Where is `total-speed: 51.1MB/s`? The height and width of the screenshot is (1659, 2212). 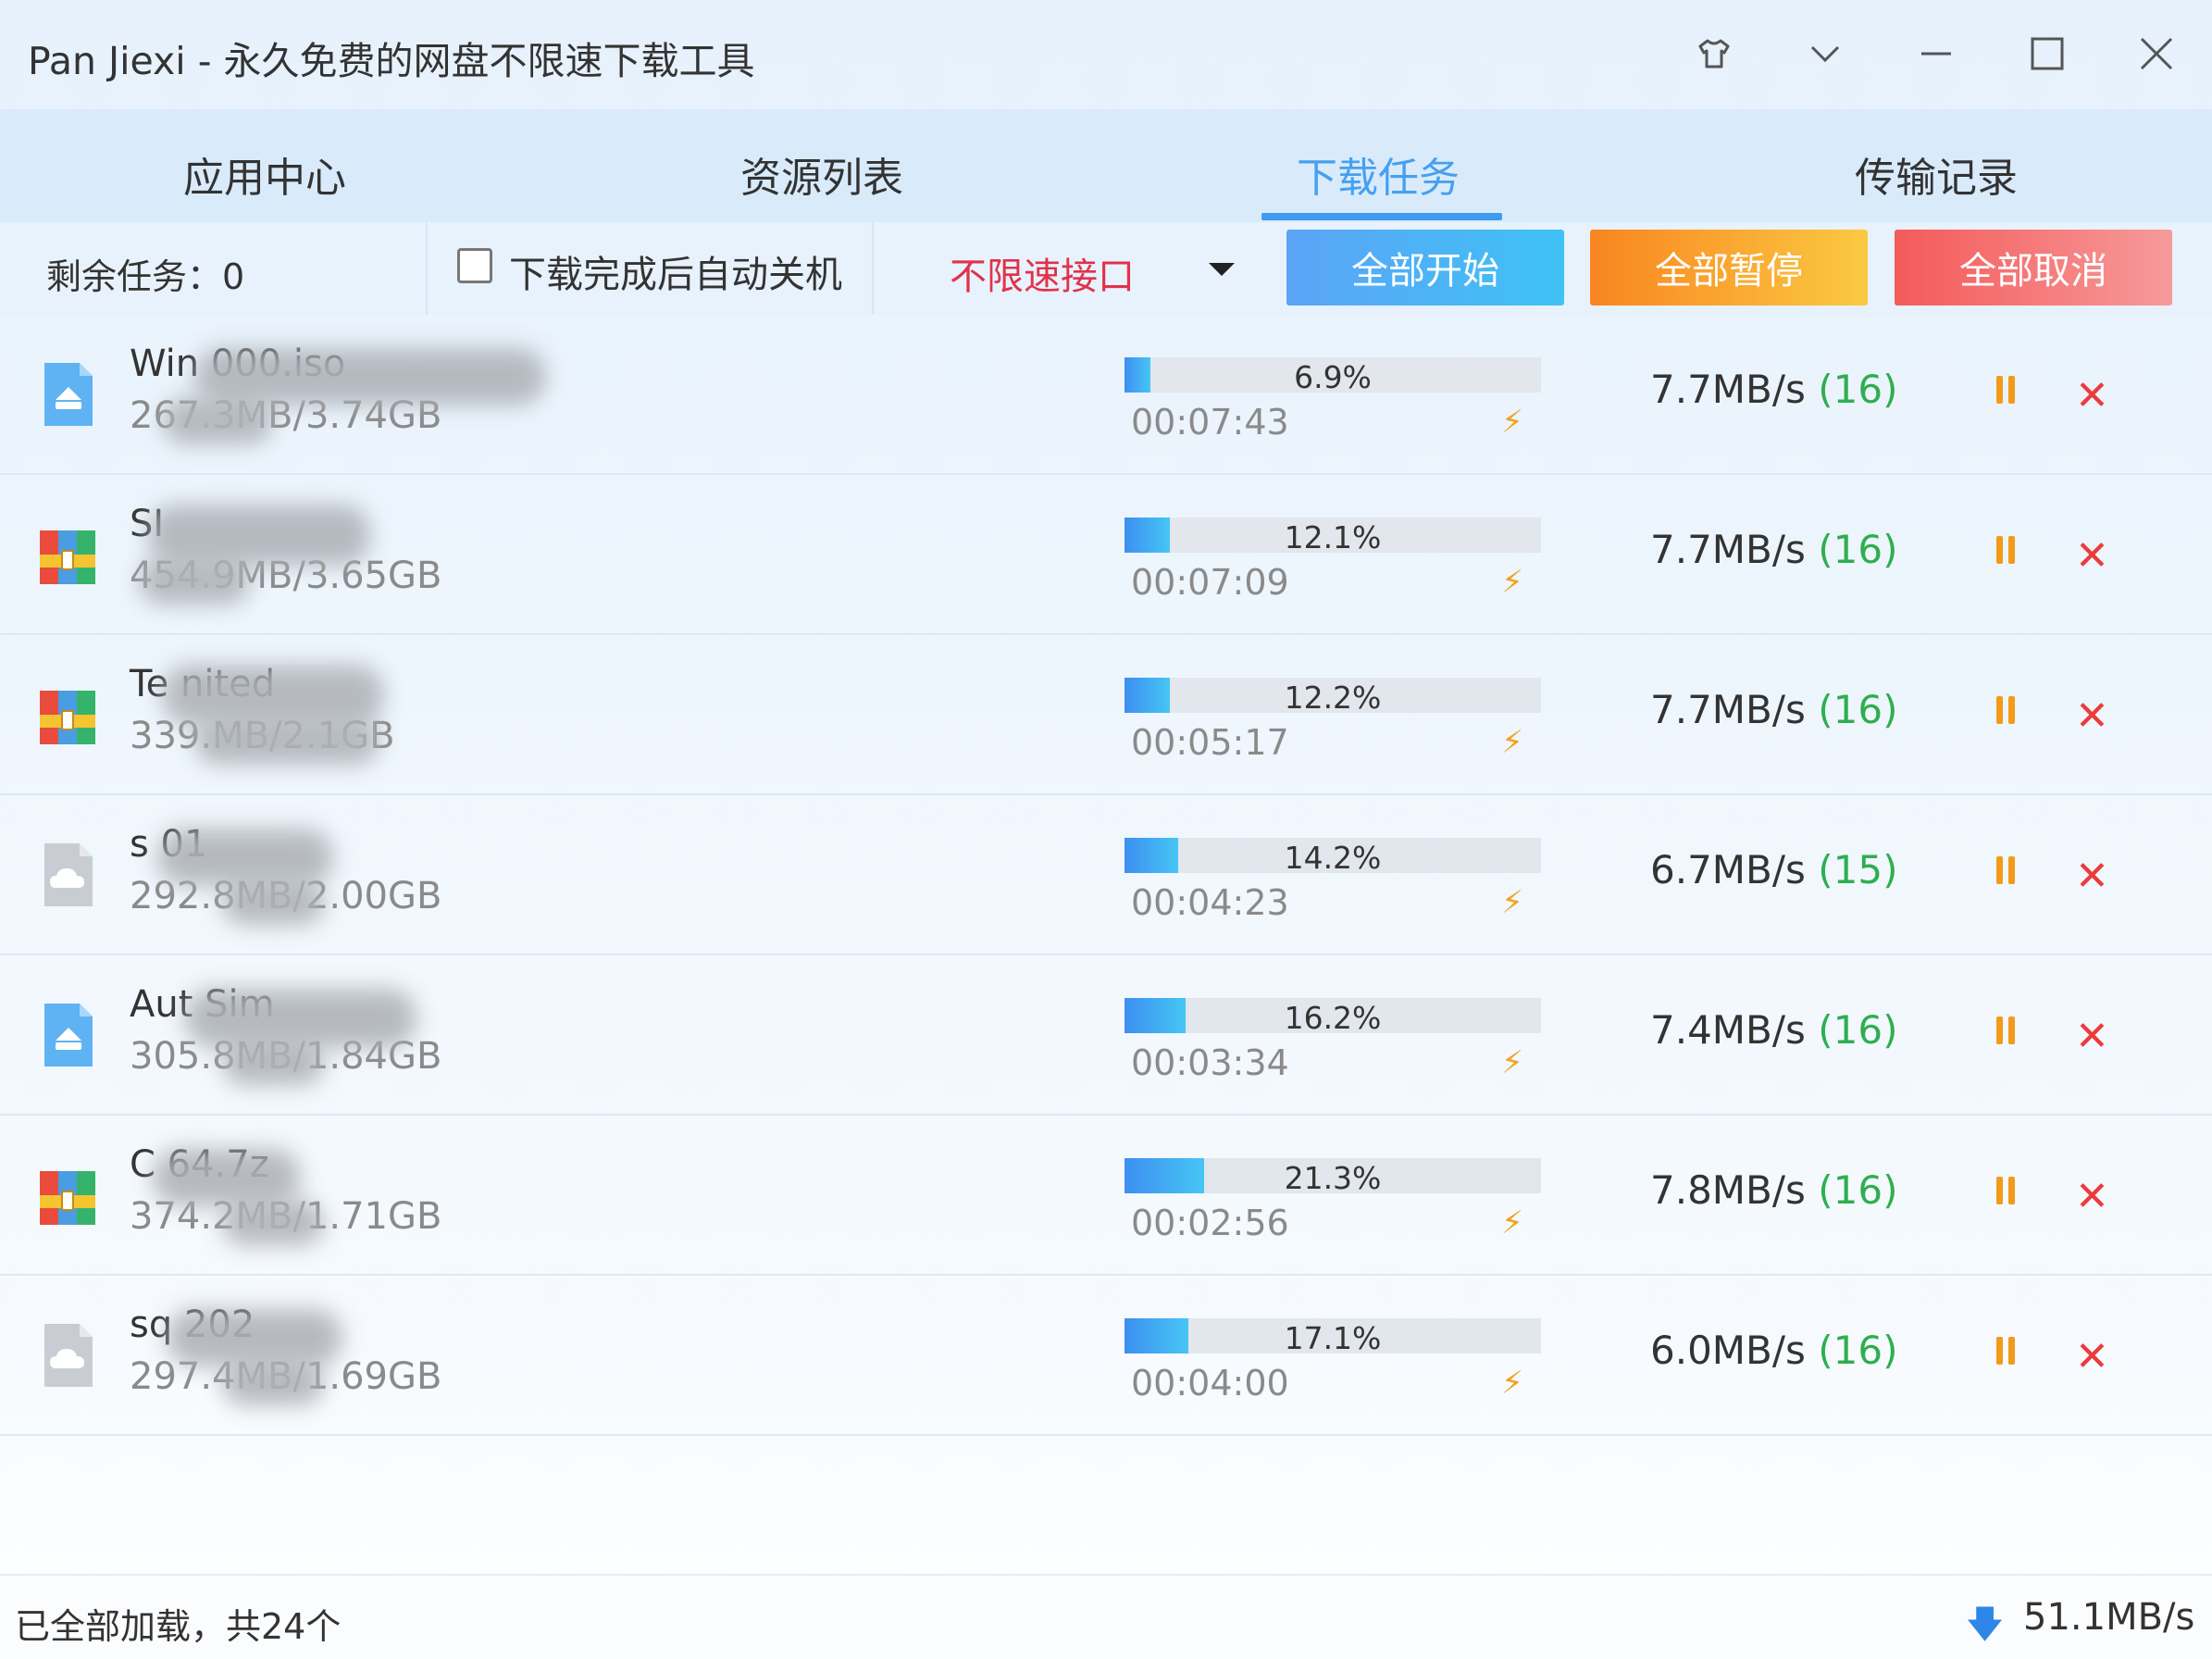 total-speed: 51.1MB/s is located at coordinates (2109, 1617).